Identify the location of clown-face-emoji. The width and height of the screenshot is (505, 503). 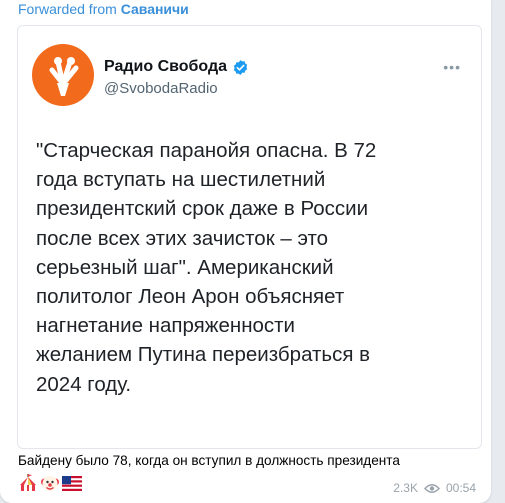
(50, 485).